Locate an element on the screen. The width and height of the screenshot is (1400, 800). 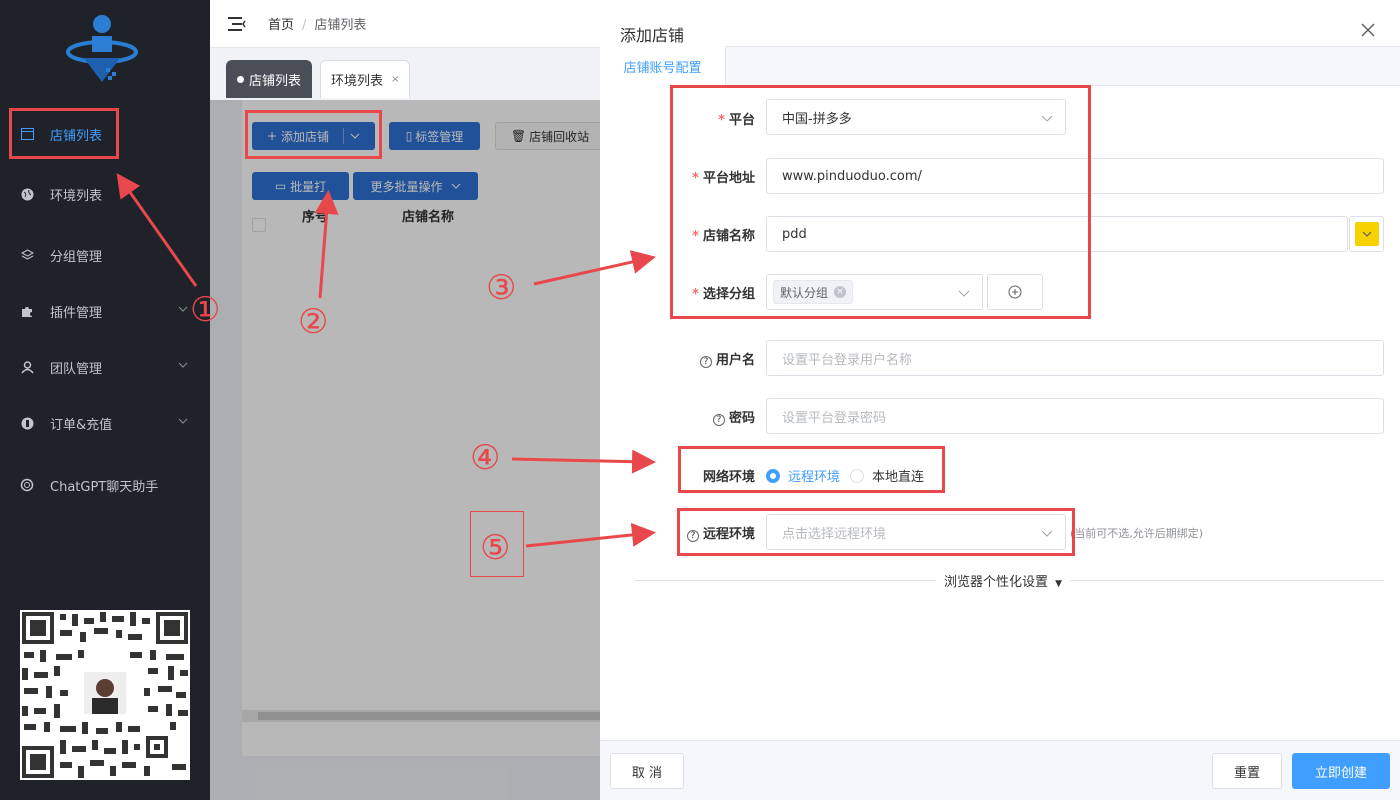
color-picker is located at coordinates (1366, 234).